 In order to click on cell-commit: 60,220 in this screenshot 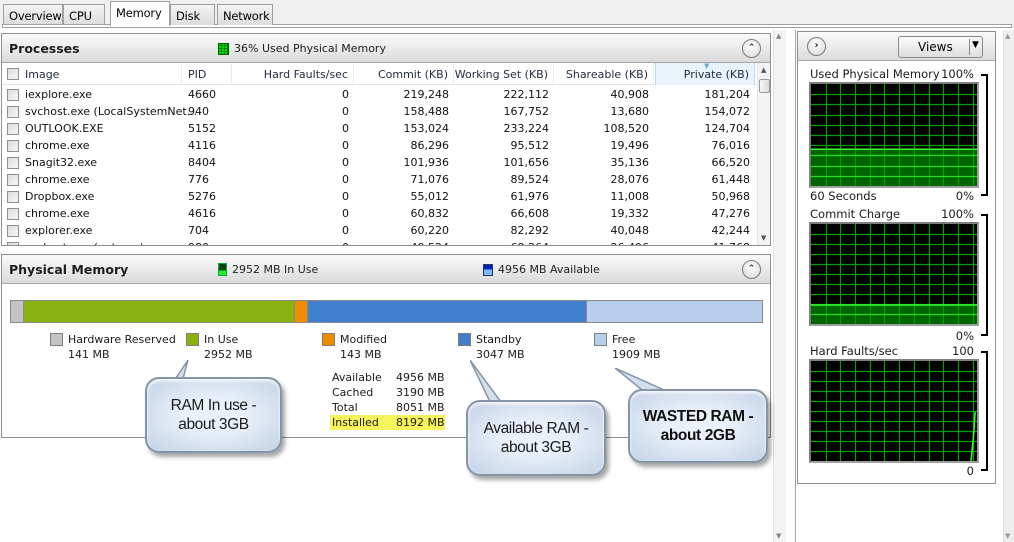, I will do `click(430, 230)`.